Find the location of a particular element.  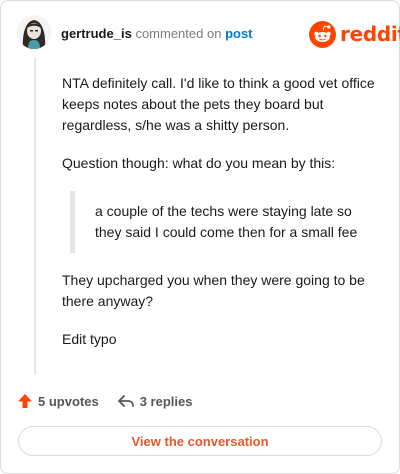

upvotes-count: 5 upvotes is located at coordinates (68, 401).